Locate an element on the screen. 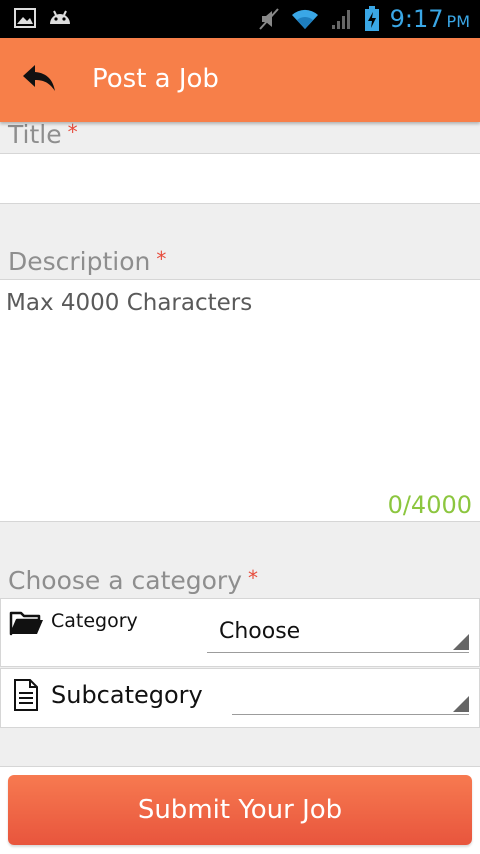 This screenshot has width=480, height=854. status-bar-right: 9:17 PM is located at coordinates (364, 20).